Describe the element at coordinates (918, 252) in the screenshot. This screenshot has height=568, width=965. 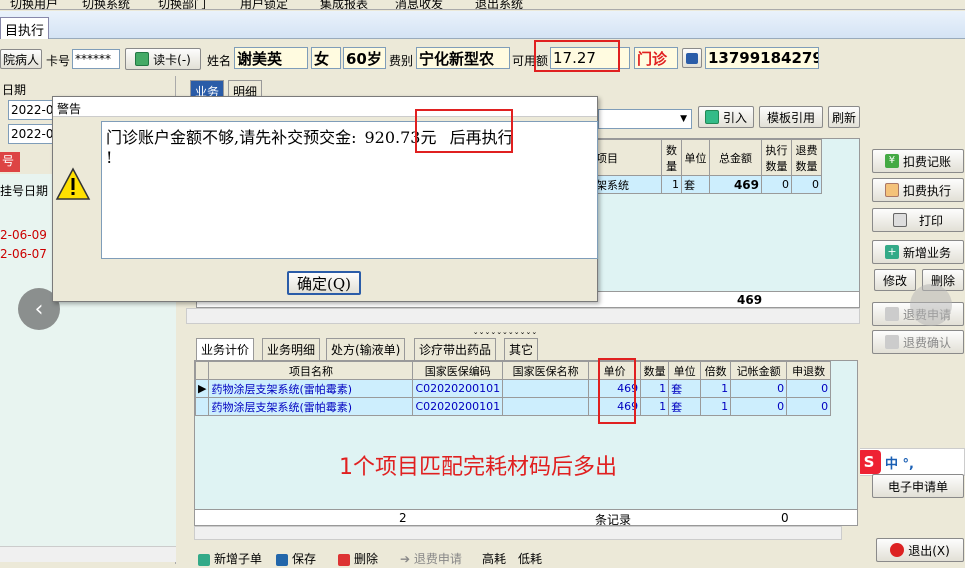
I see `add-business-button: + 新增业务` at that location.